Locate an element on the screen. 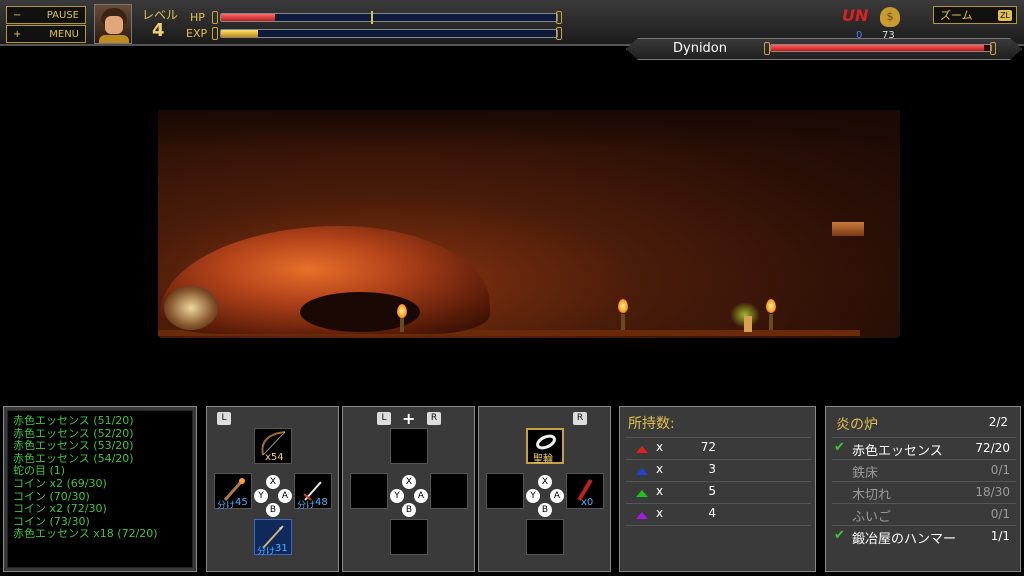  quest-item: ✔ 赤色エッセンス 72/20 is located at coordinates (924, 448).